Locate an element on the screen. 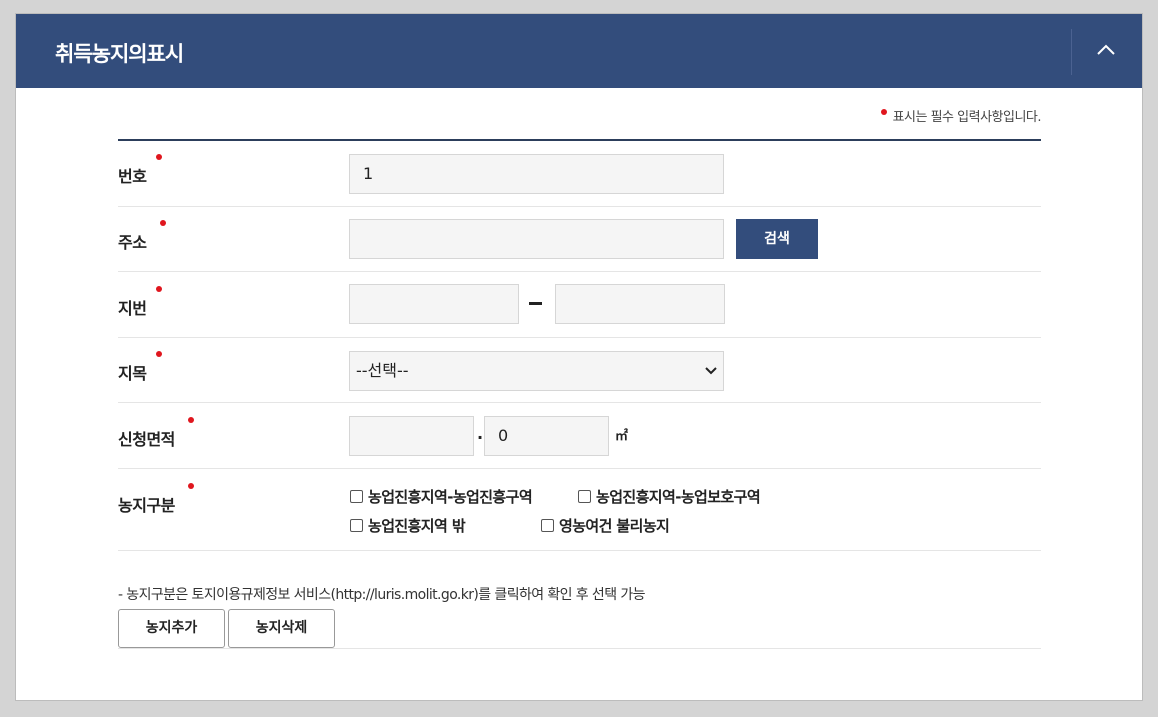 The image size is (1158, 717). land-category-select: --선택-- is located at coordinates (536, 371).